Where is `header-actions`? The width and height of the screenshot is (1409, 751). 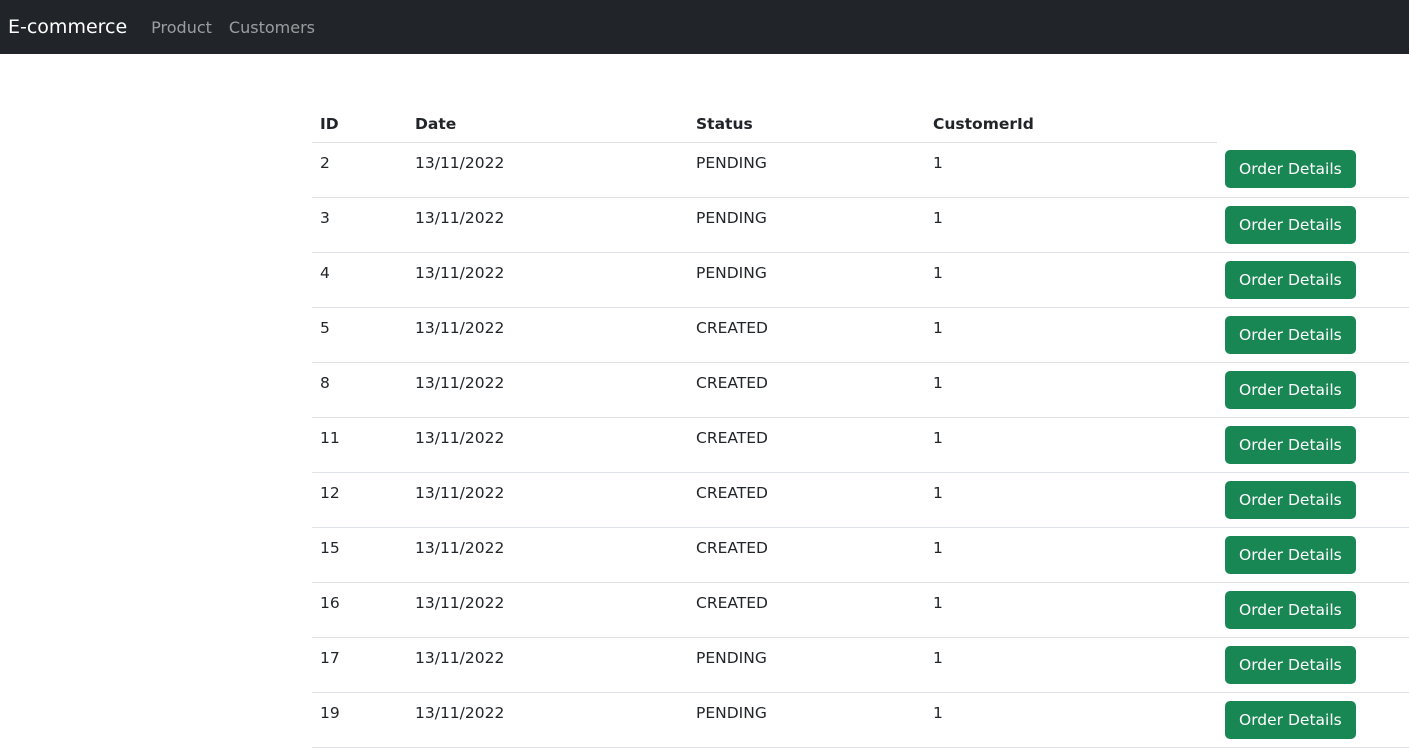
header-actions is located at coordinates (1313, 124).